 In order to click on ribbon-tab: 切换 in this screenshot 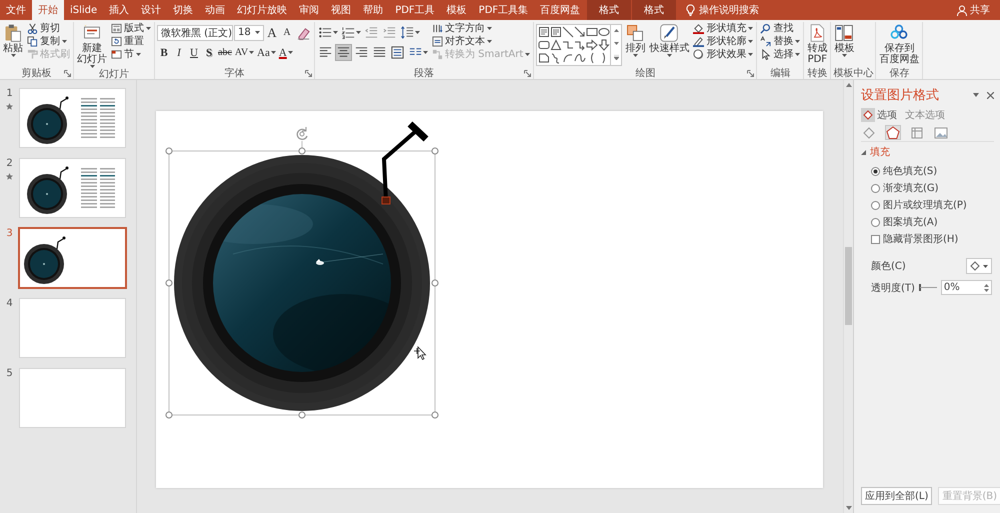, I will do `click(183, 10)`.